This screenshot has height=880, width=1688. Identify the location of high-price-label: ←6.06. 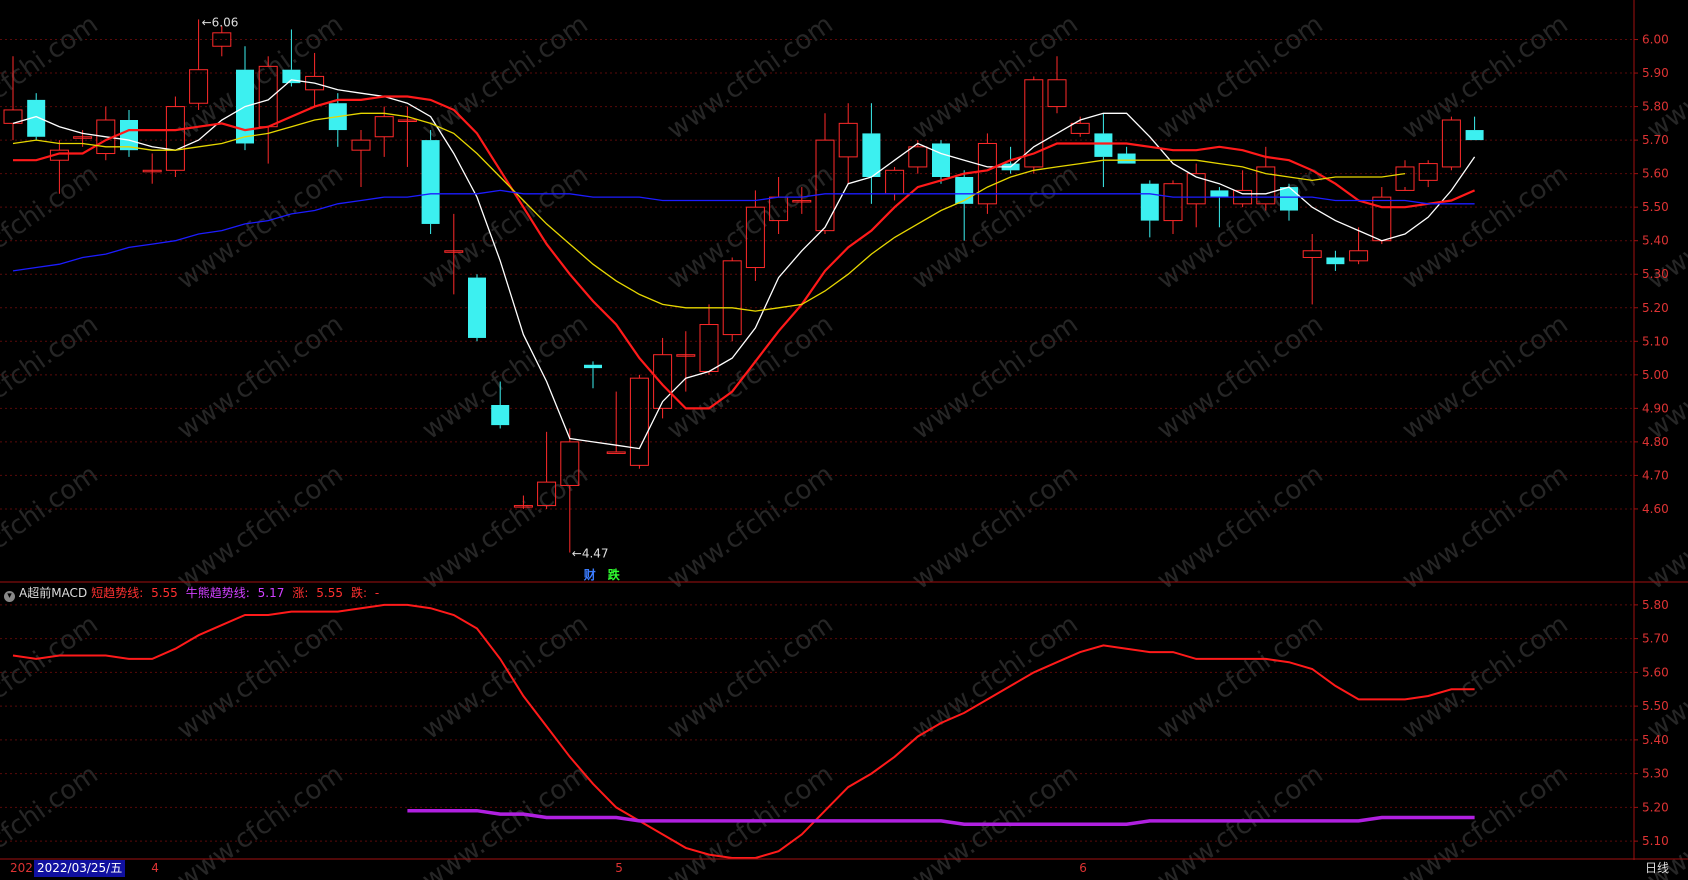
(220, 22).